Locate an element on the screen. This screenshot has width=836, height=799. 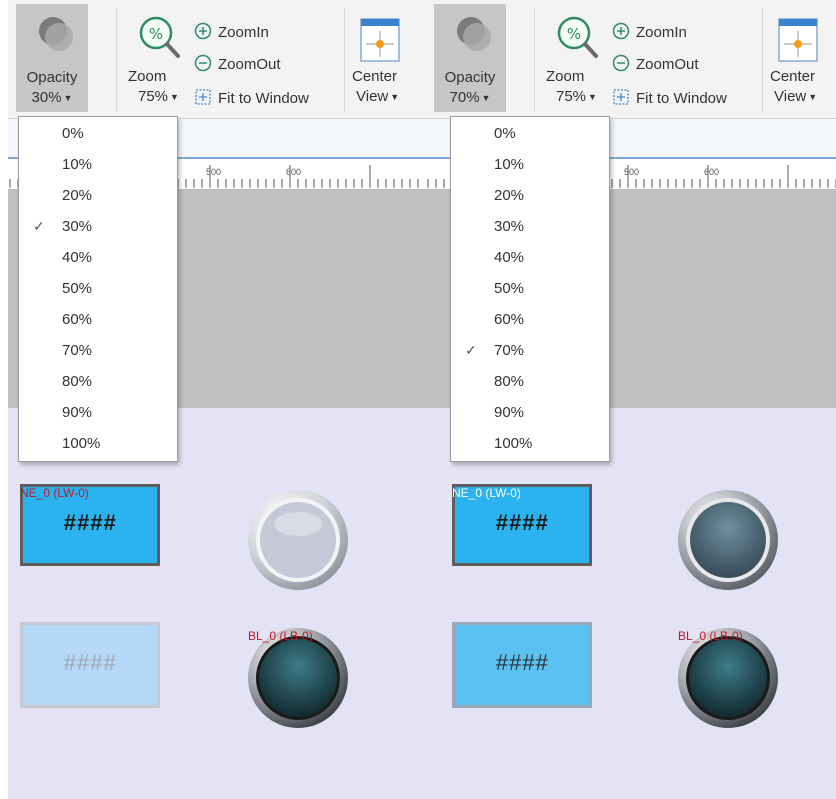
opacity-option-label: 60% is located at coordinates (77, 319).